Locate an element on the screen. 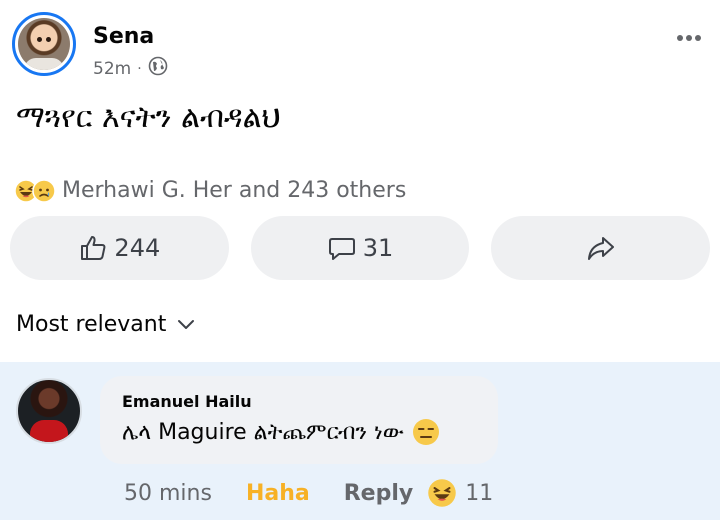  comment-haha-button: Haha is located at coordinates (278, 493).